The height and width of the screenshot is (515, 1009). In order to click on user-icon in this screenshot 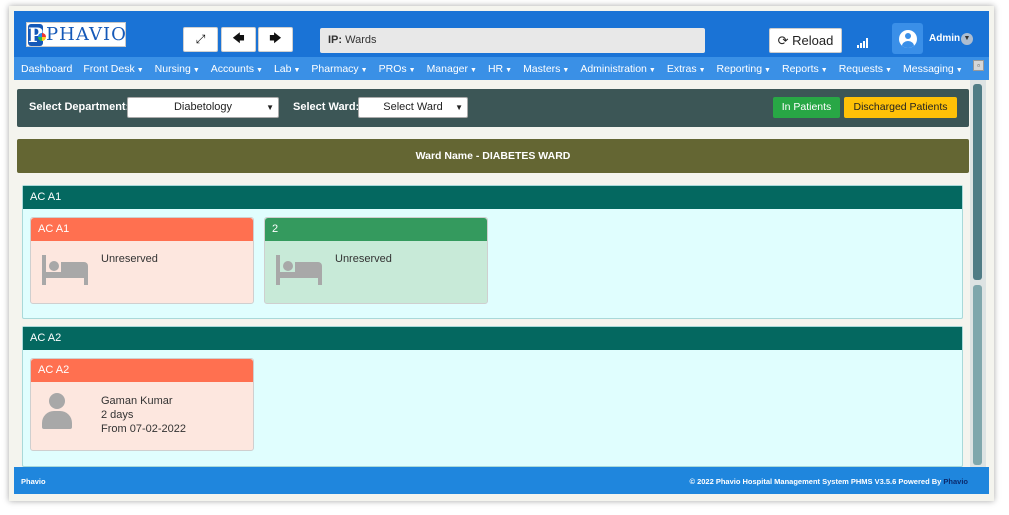, I will do `click(907, 38)`.